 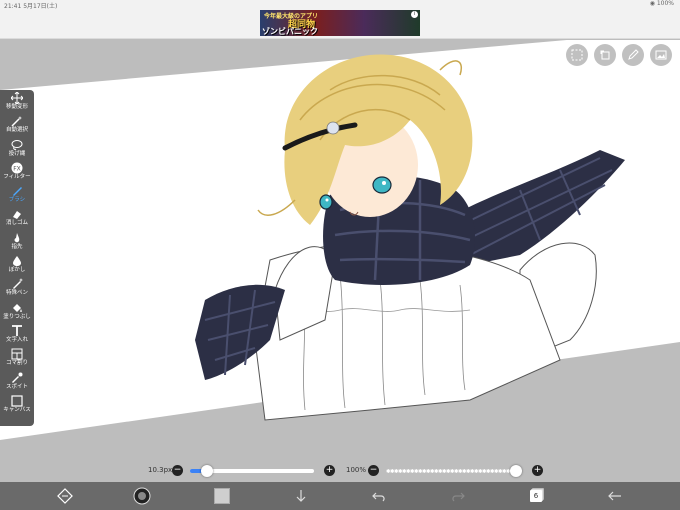 I want to click on gallery-icon, so click(x=661, y=55).